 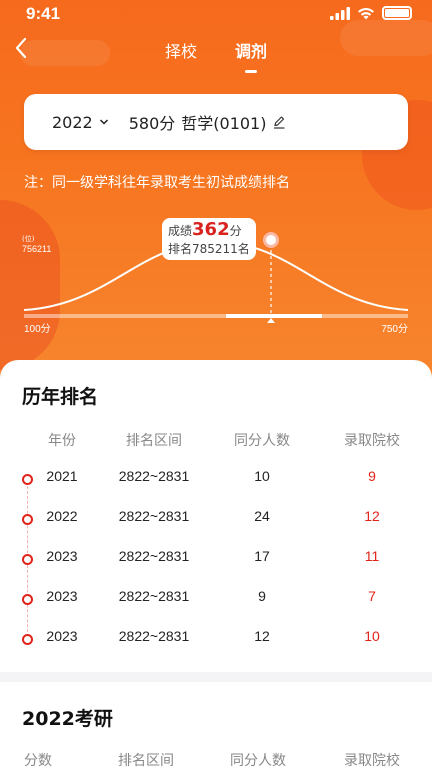 What do you see at coordinates (366, 13) in the screenshot?
I see `wifi-icon` at bounding box center [366, 13].